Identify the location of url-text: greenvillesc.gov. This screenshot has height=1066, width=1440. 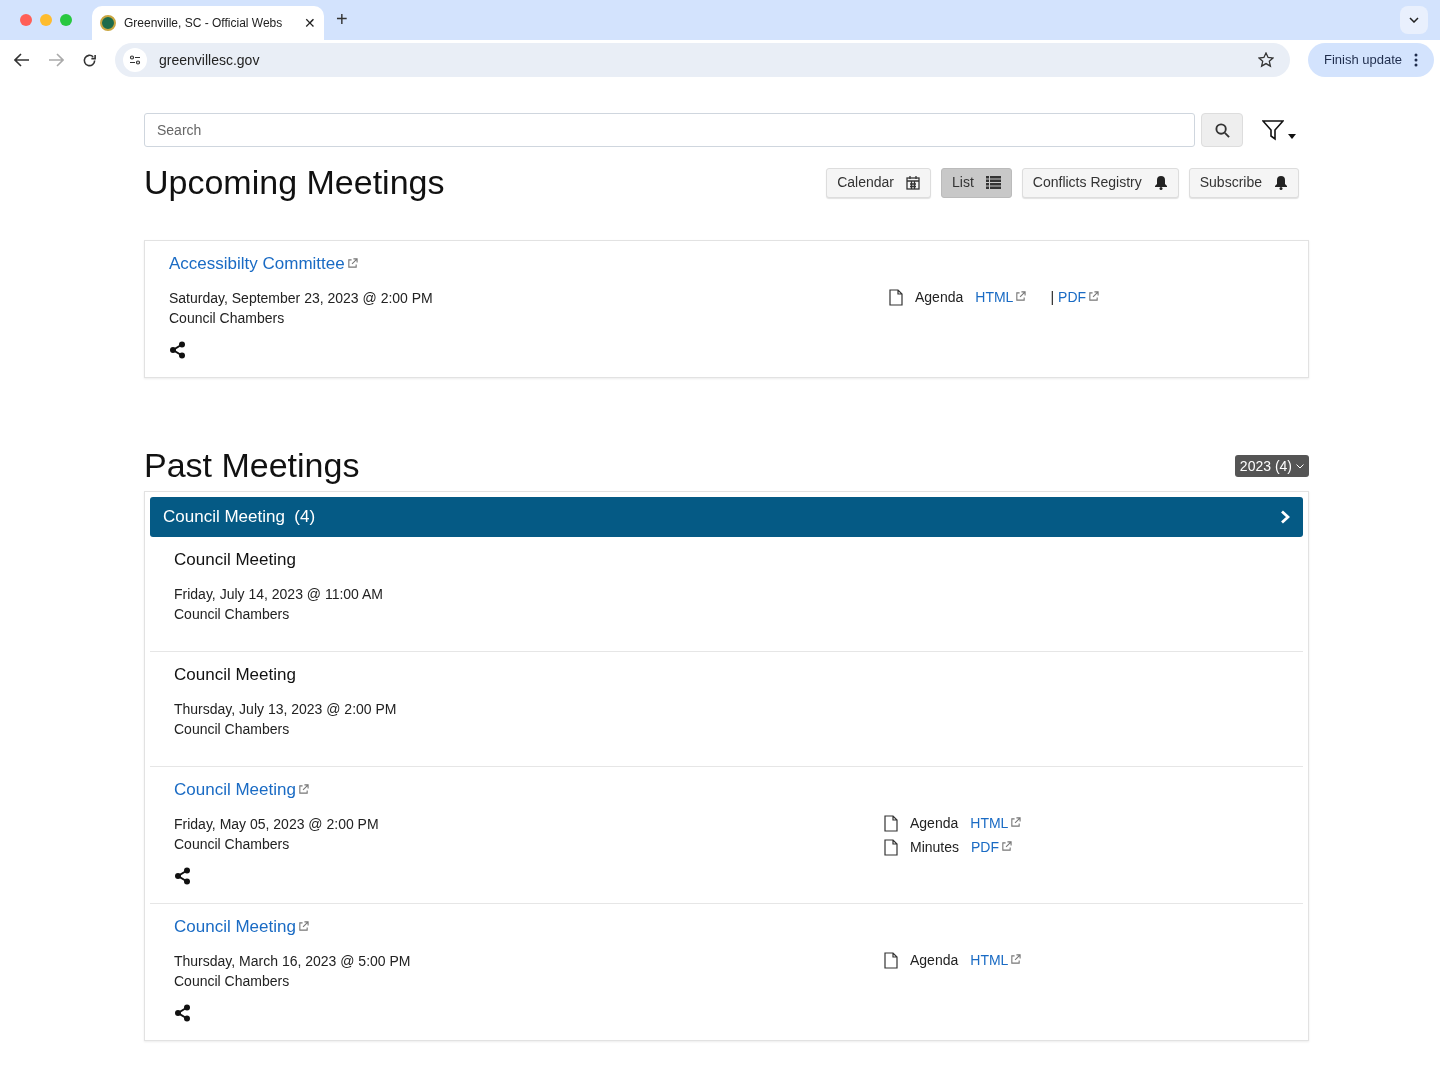
(210, 60).